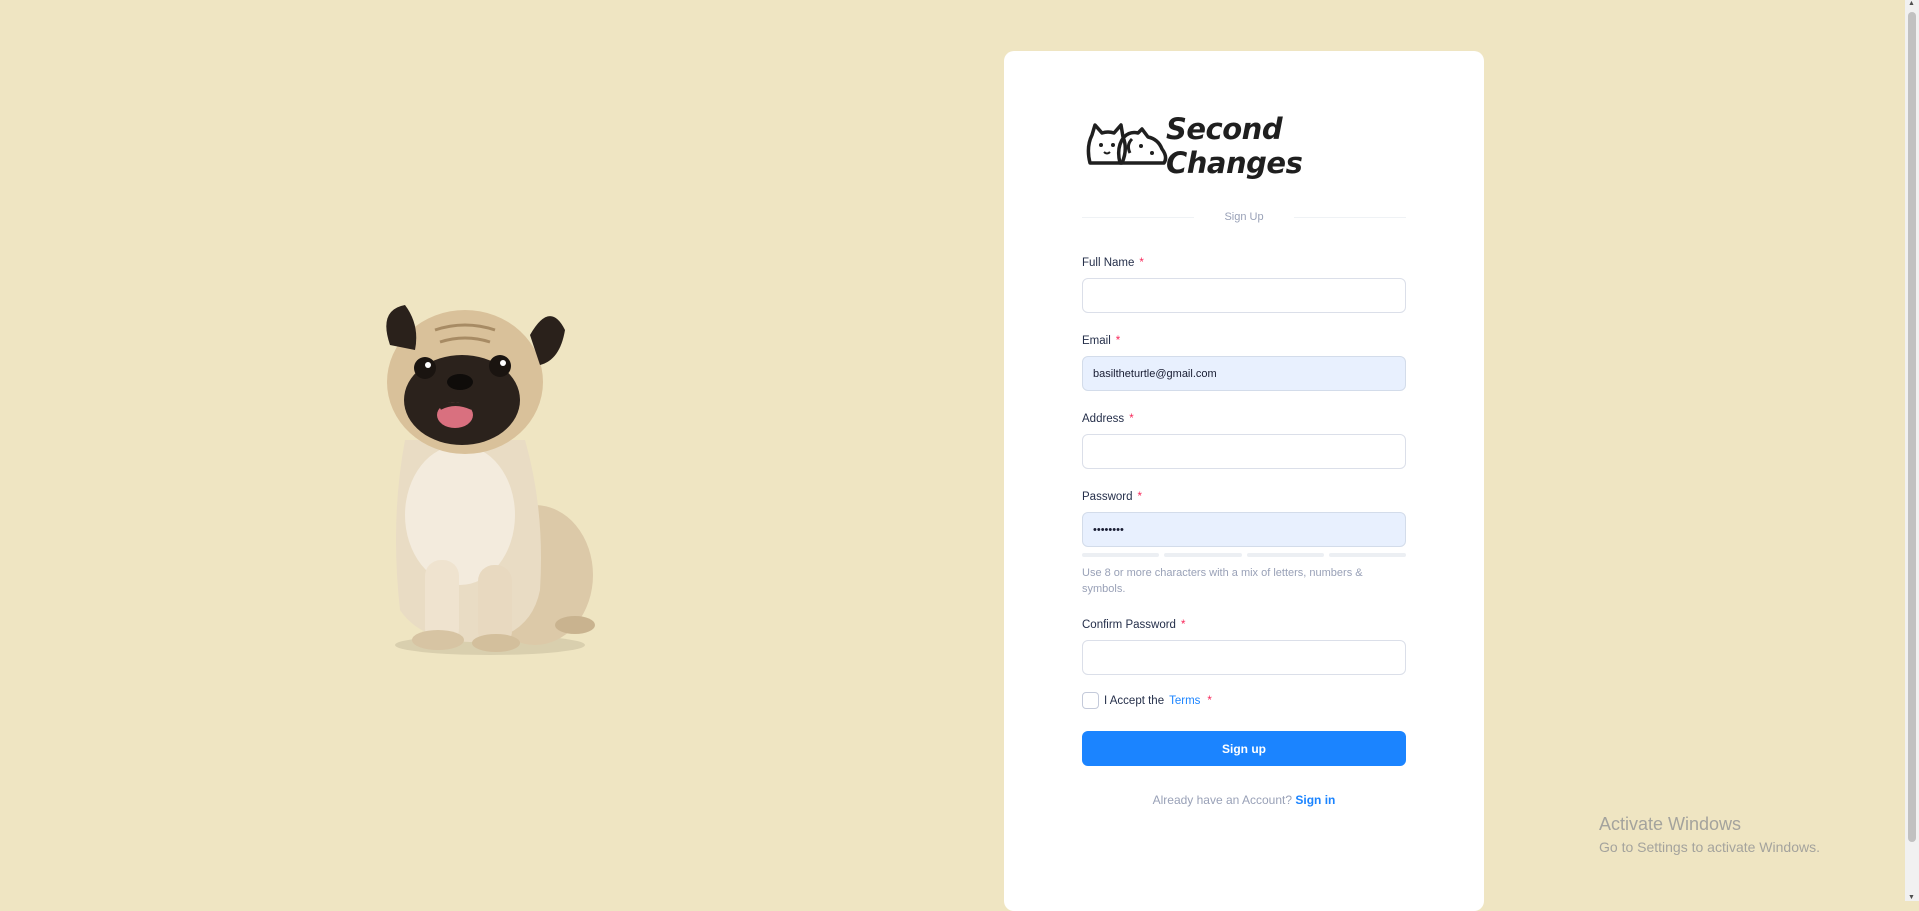  I want to click on divider-line-right, so click(1350, 217).